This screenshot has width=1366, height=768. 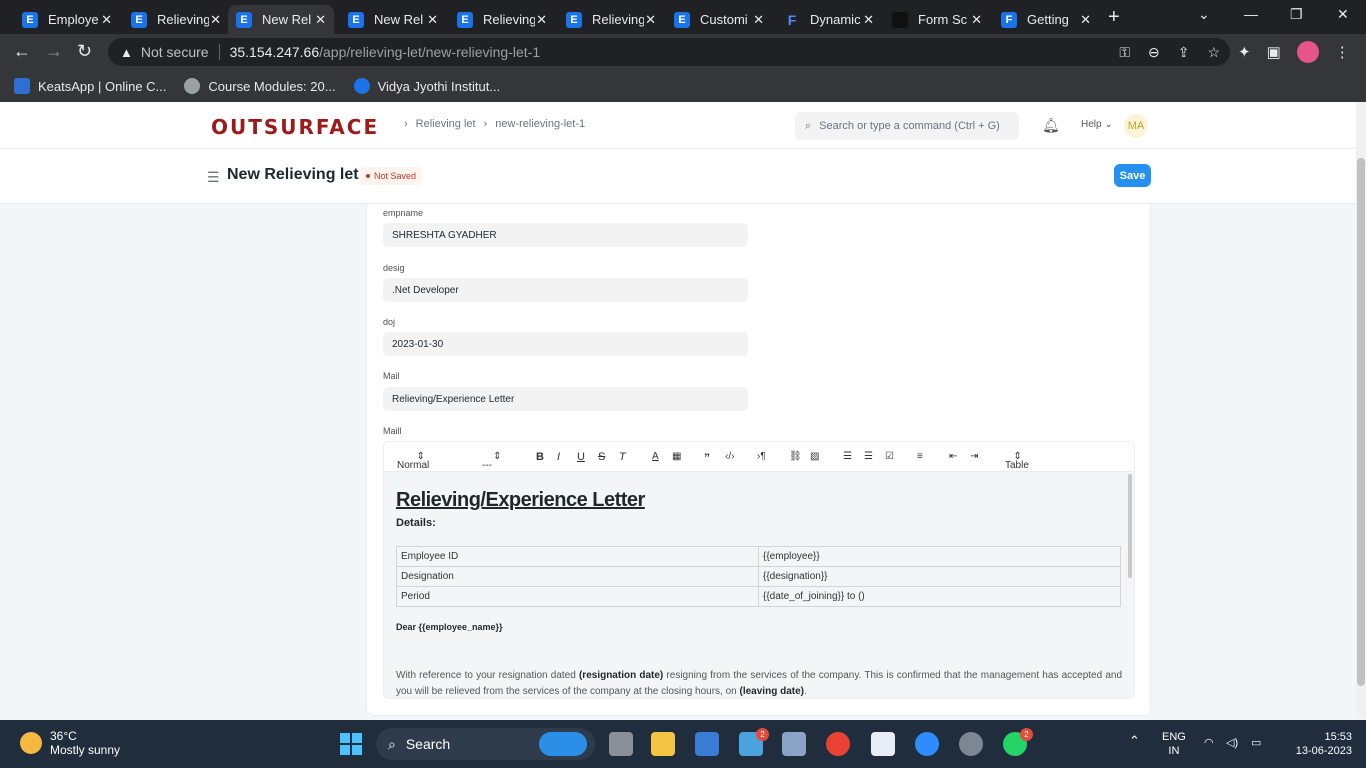 I want to click on ordered-list-icon: ☰, so click(x=847, y=456).